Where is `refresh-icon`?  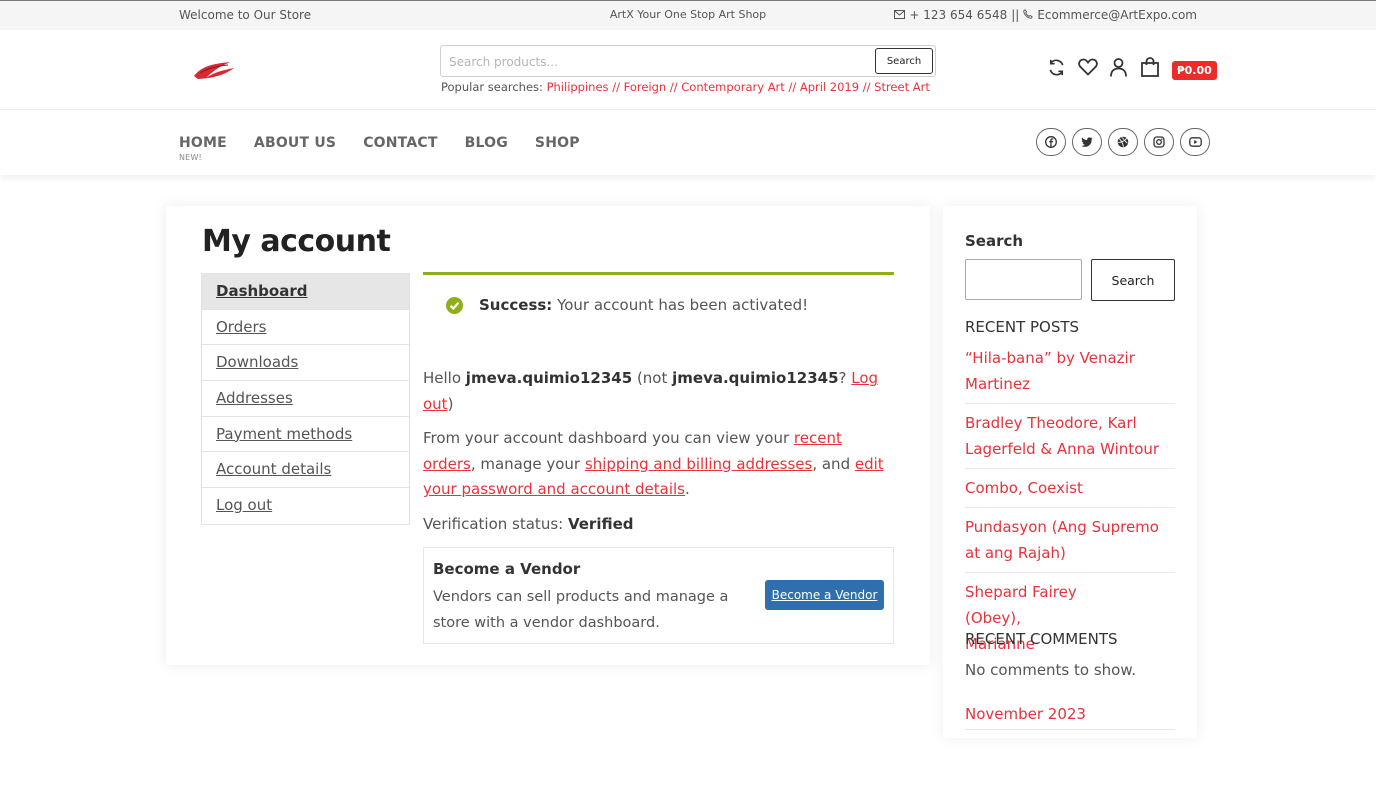 refresh-icon is located at coordinates (1056, 67).